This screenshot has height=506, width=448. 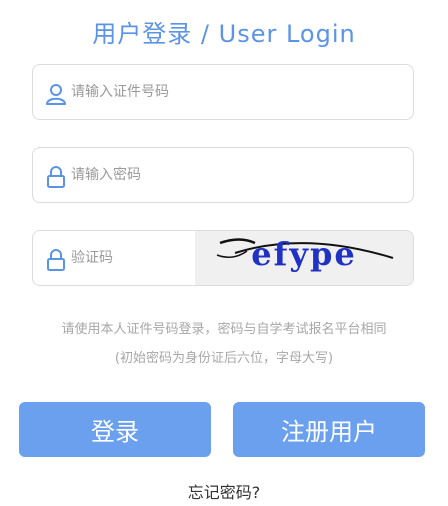 I want to click on password-input, so click(x=221, y=175).